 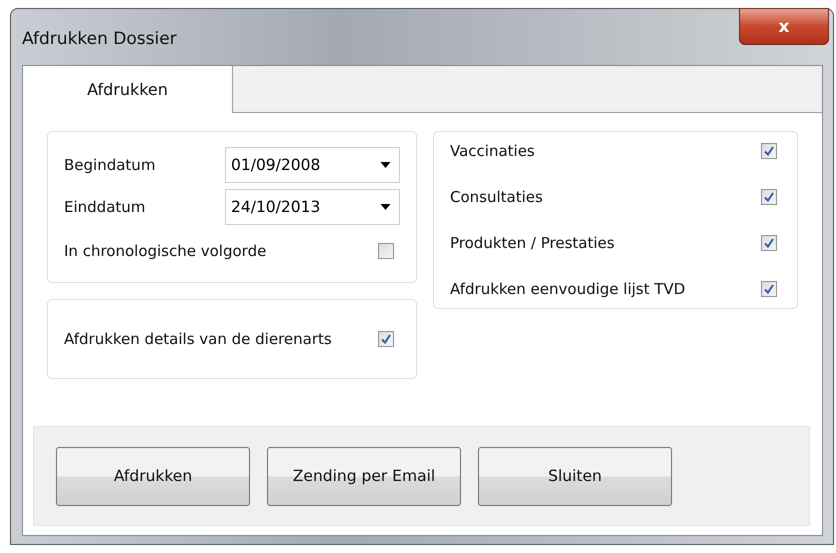 What do you see at coordinates (364, 476) in the screenshot?
I see `action-button: Zending per Email` at bounding box center [364, 476].